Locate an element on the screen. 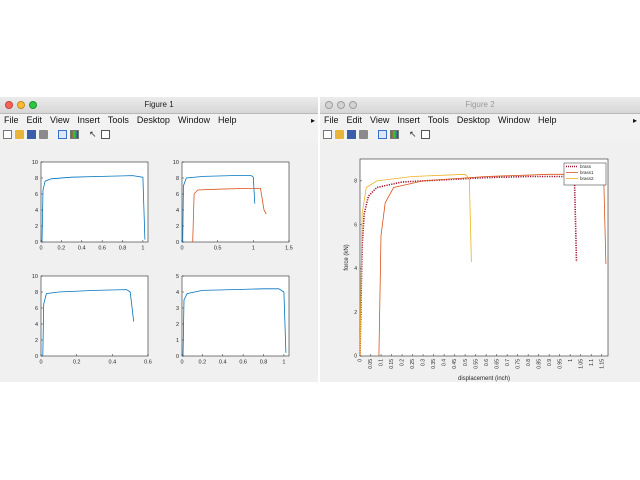 Image resolution: width=640 pixels, height=480 pixels. figure1-titlebar: Figure 1 is located at coordinates (159, 105).